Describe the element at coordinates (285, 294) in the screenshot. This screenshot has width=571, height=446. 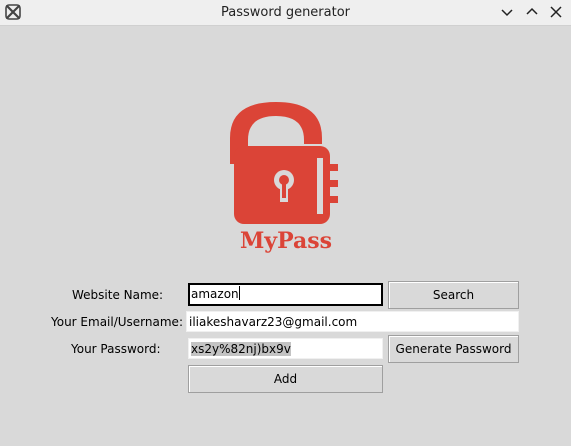
I see `website-input: amazon` at that location.